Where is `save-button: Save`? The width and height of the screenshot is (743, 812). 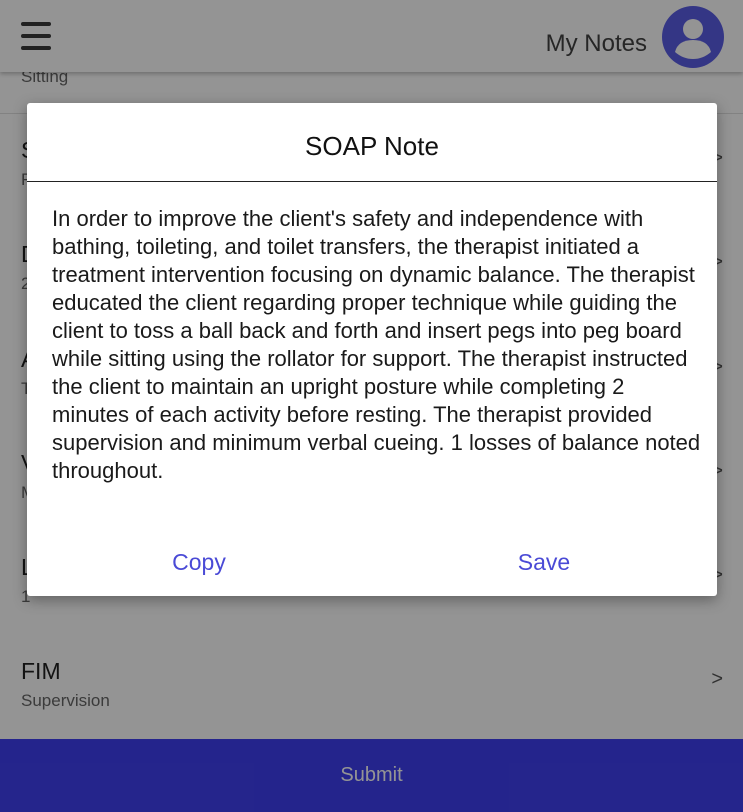
save-button: Save is located at coordinates (544, 562).